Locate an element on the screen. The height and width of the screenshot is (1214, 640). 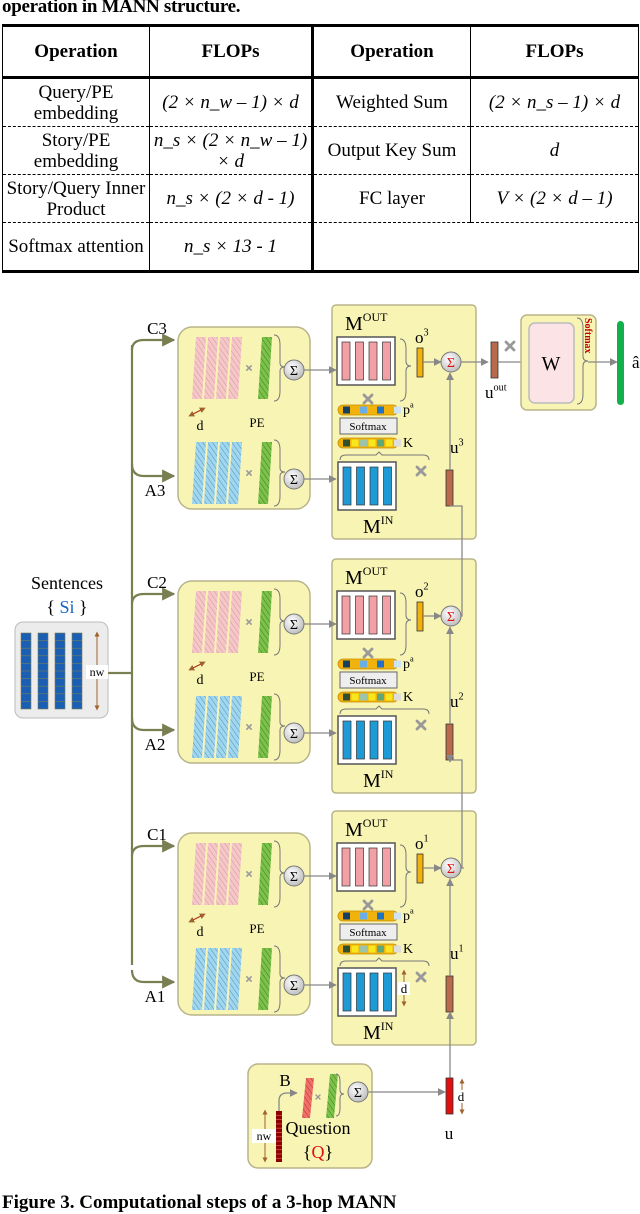
hop-sum-icon: Σ is located at coordinates (451, 868).